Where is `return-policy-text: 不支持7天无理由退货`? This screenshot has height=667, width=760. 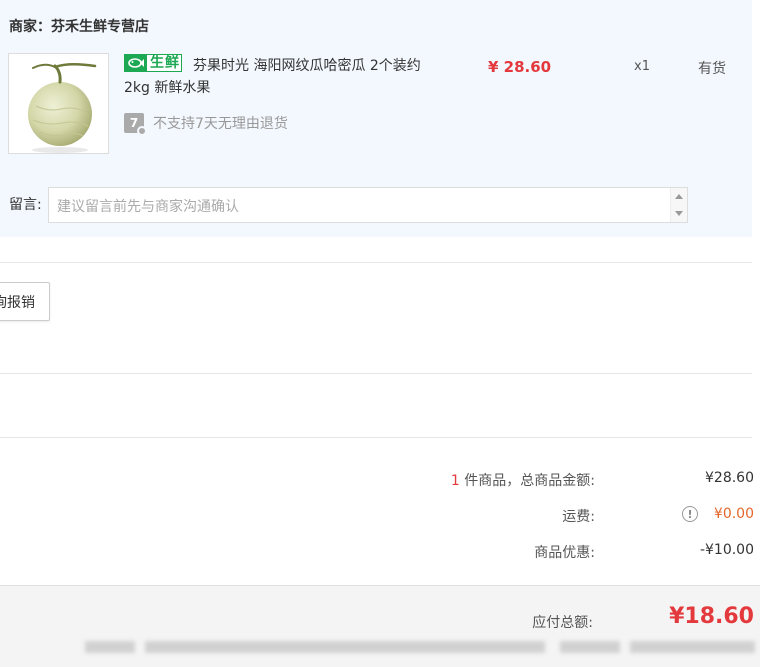 return-policy-text: 不支持7天无理由退货 is located at coordinates (220, 124).